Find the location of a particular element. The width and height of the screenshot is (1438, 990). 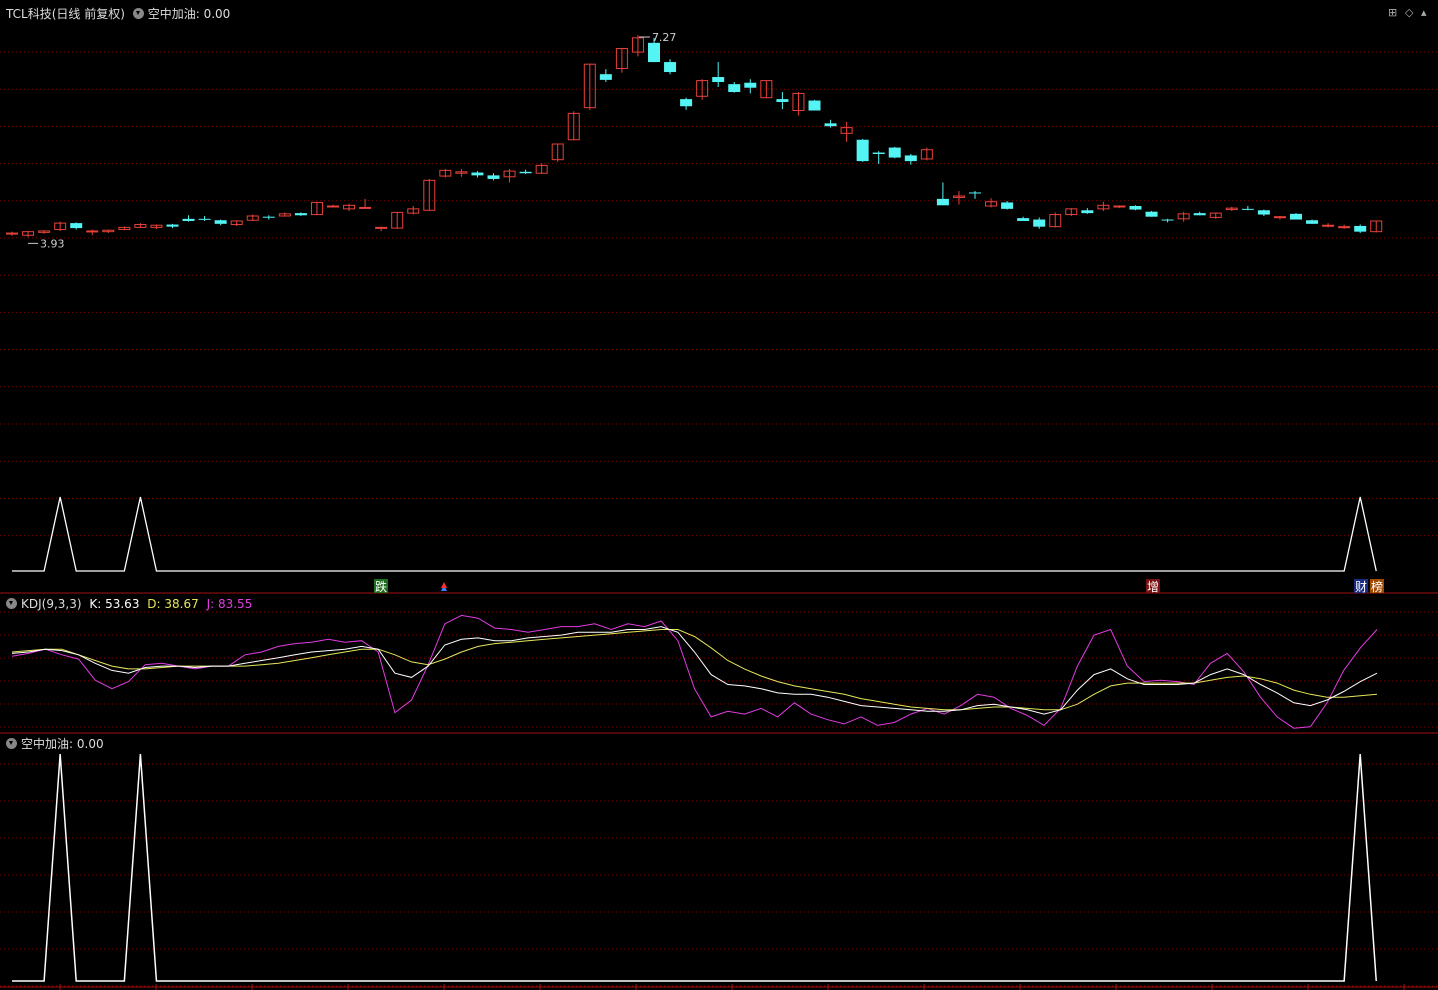

kdj-d-label: D: 38.67 is located at coordinates (173, 604).